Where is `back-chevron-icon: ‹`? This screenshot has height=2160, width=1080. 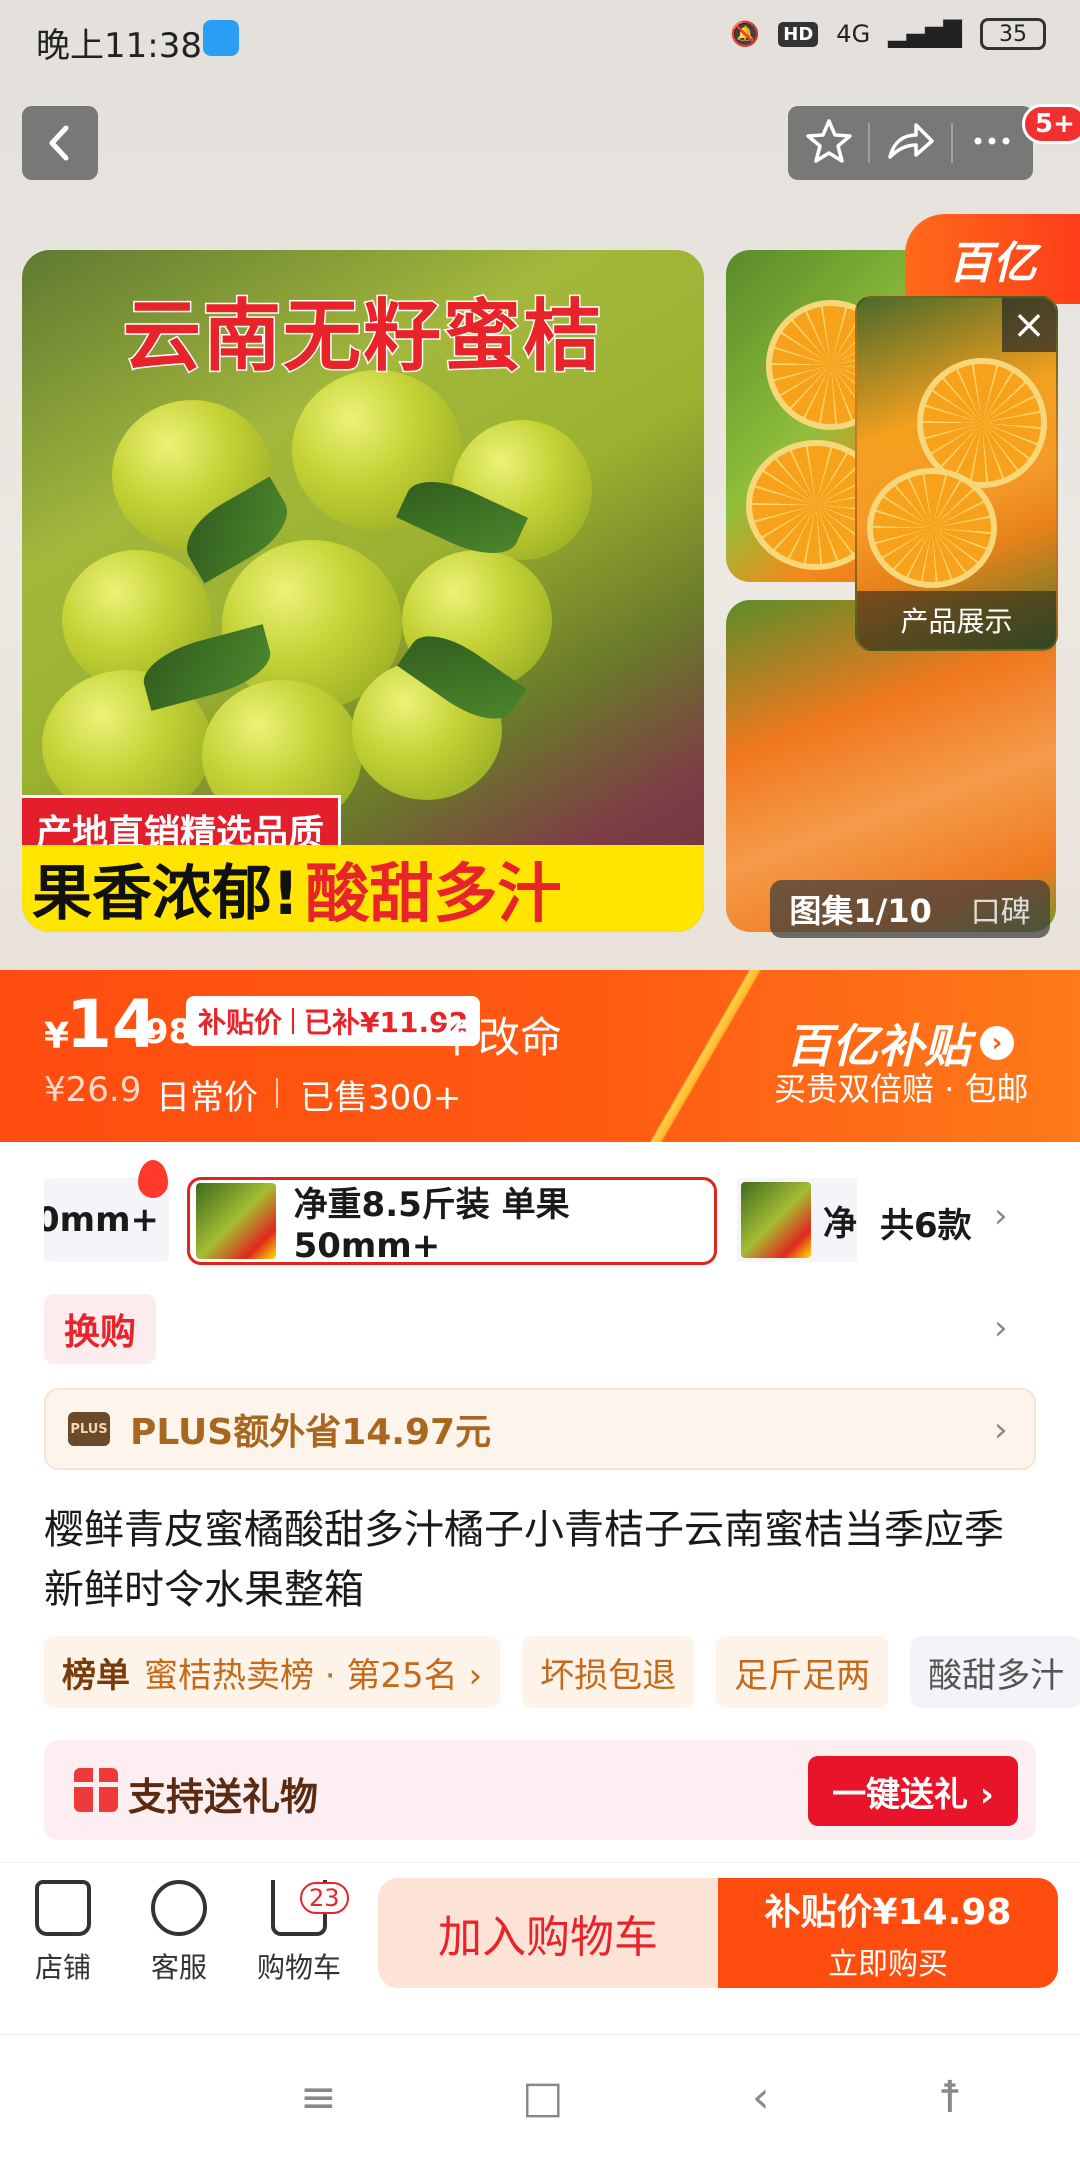 back-chevron-icon: ‹ is located at coordinates (761, 2097).